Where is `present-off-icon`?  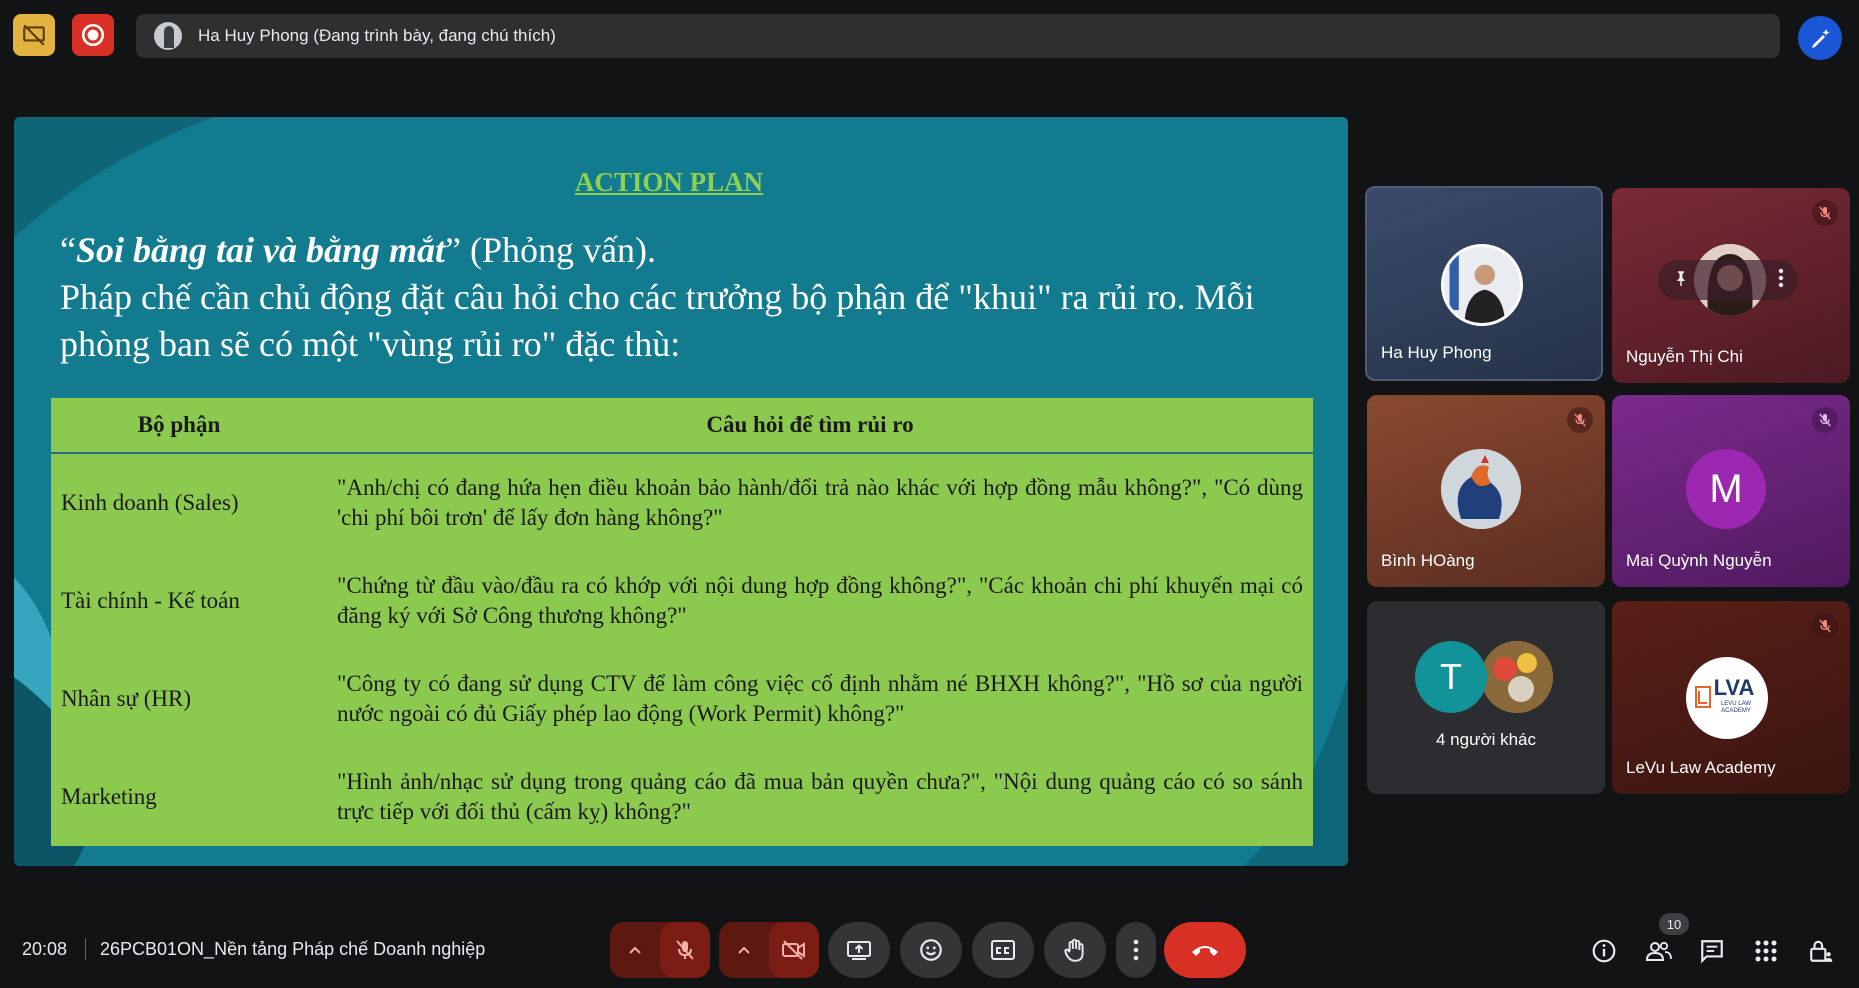
present-off-icon is located at coordinates (34, 35).